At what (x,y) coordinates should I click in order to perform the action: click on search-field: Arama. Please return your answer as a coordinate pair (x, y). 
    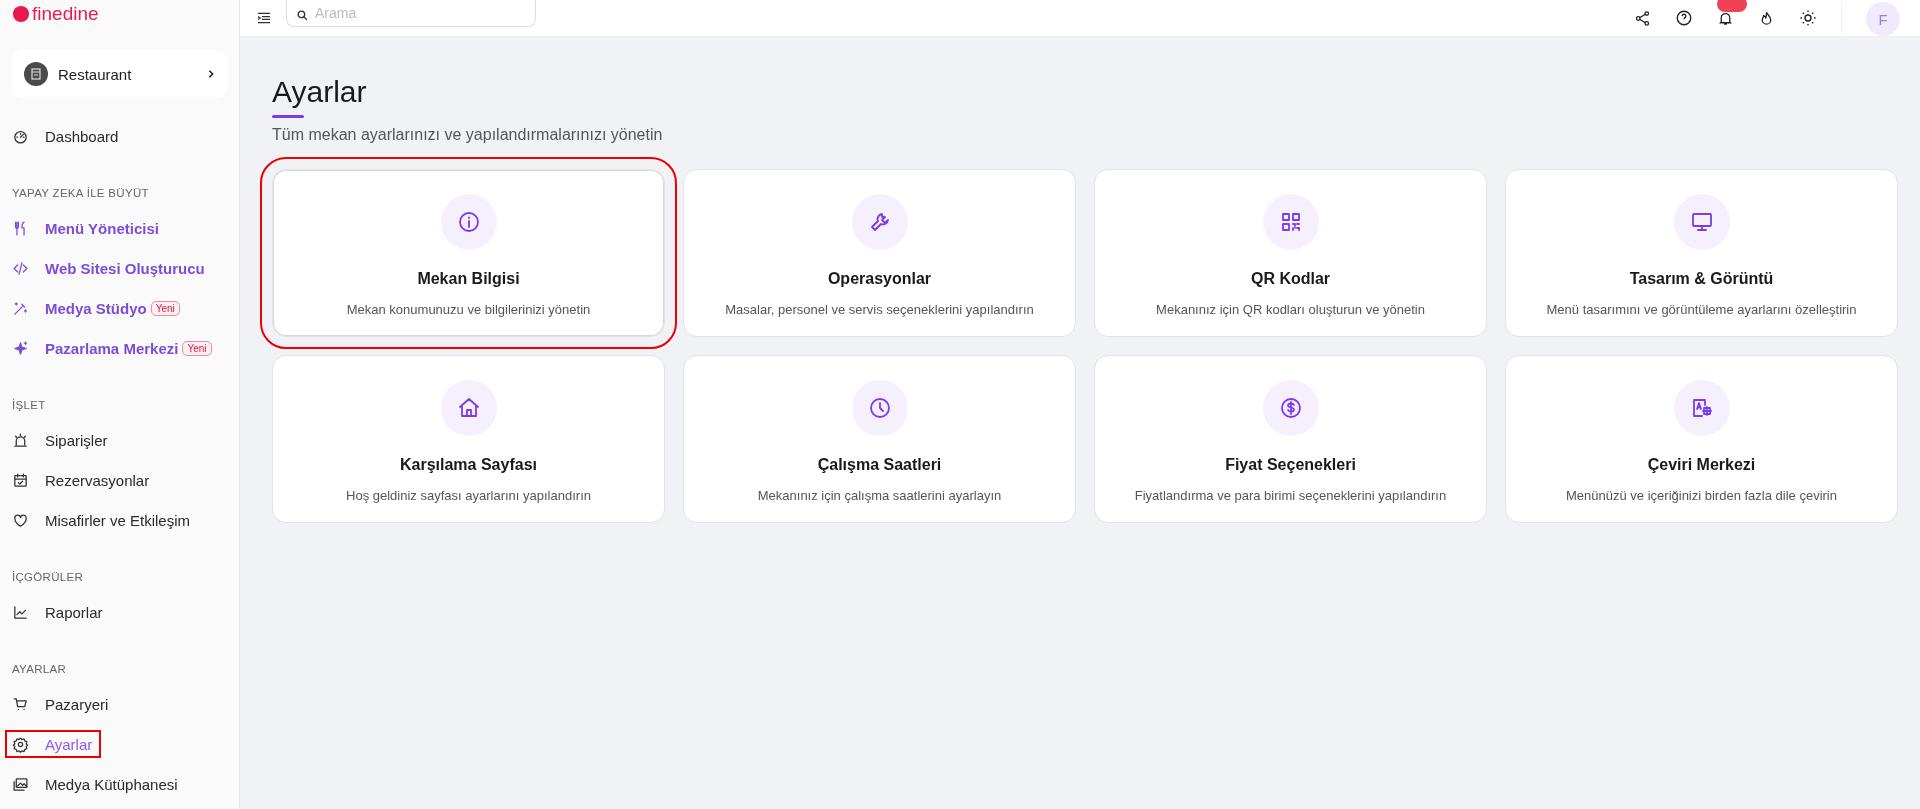
    Looking at the image, I should click on (411, 13).